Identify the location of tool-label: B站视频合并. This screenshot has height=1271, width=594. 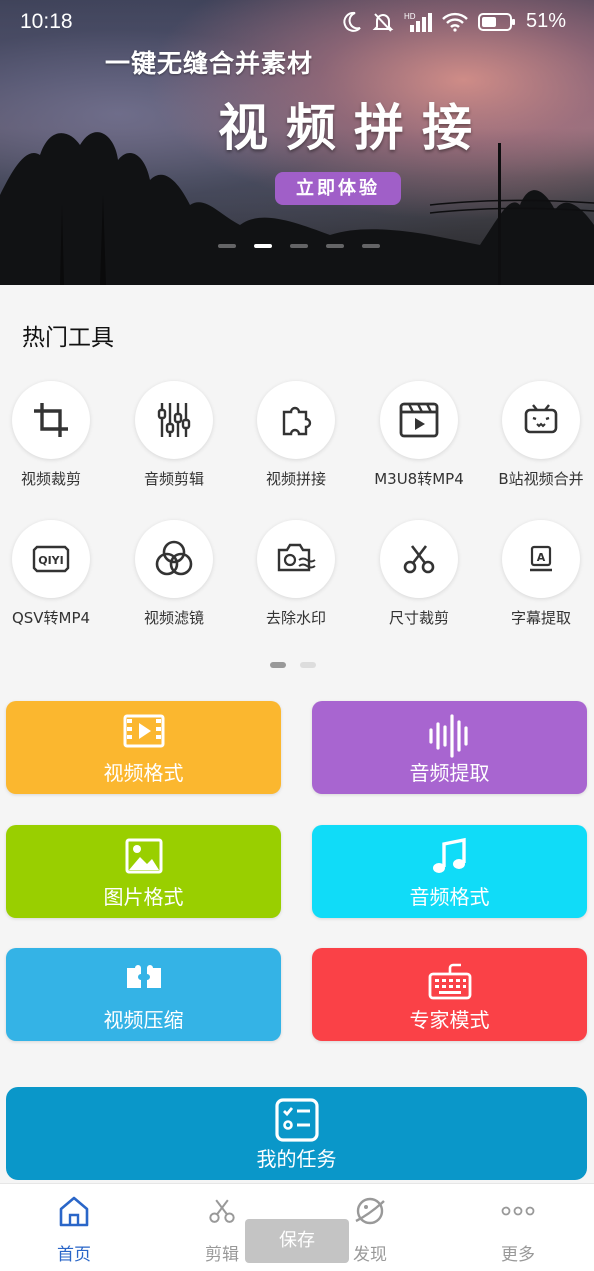
(541, 479).